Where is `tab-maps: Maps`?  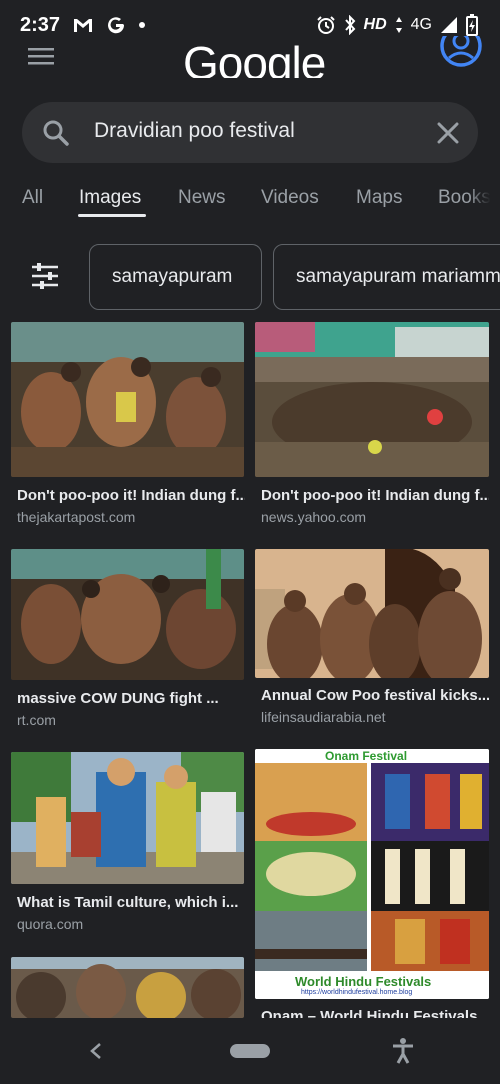 tab-maps: Maps is located at coordinates (379, 198).